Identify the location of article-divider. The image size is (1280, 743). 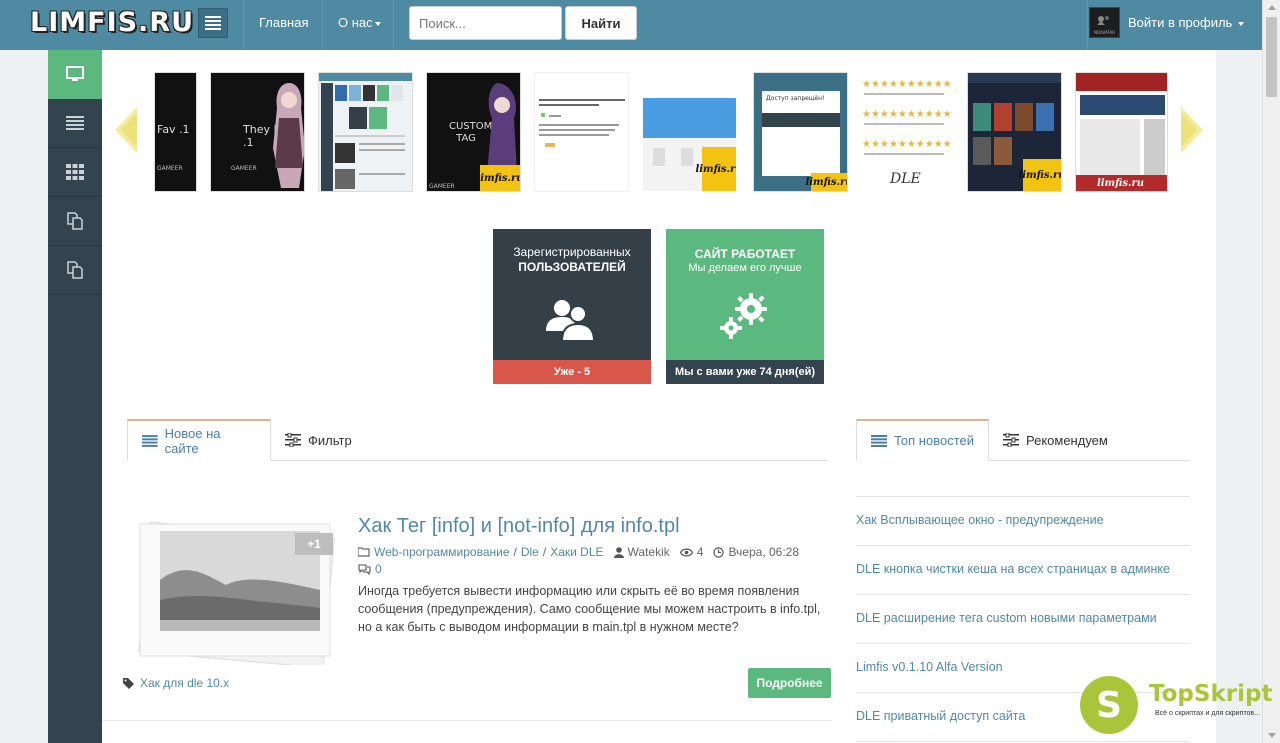
(467, 720).